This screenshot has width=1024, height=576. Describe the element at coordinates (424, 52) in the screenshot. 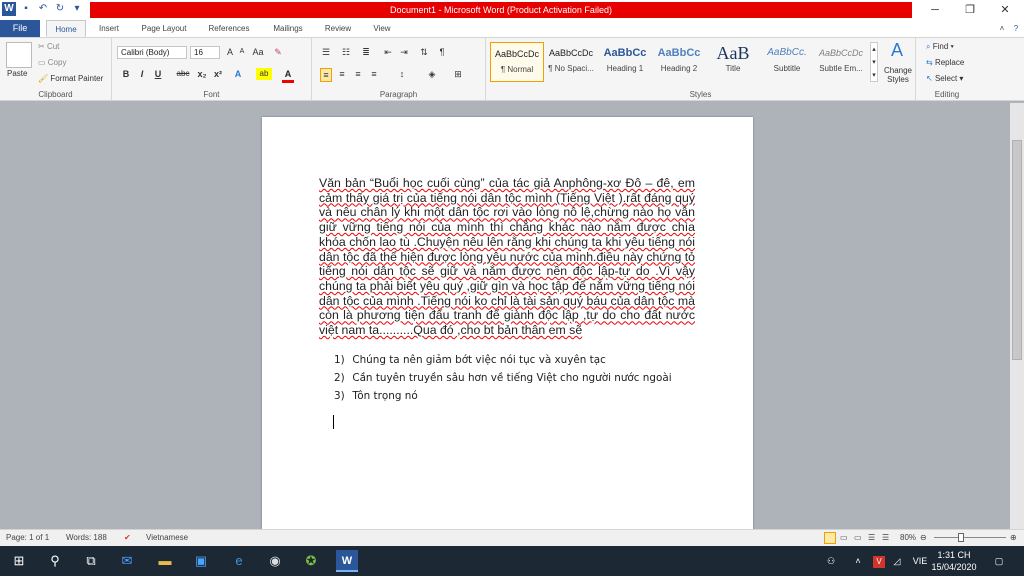

I see `sort-icon: ⇅` at that location.